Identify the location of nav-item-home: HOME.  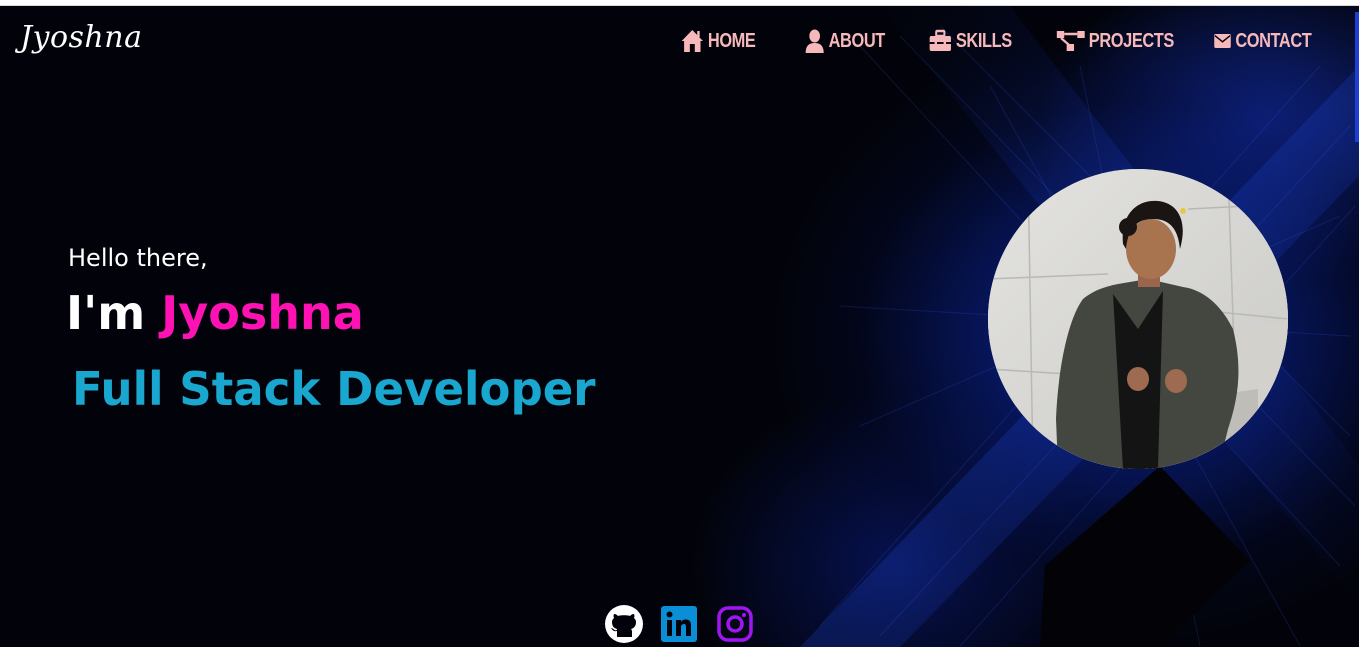
(731, 41).